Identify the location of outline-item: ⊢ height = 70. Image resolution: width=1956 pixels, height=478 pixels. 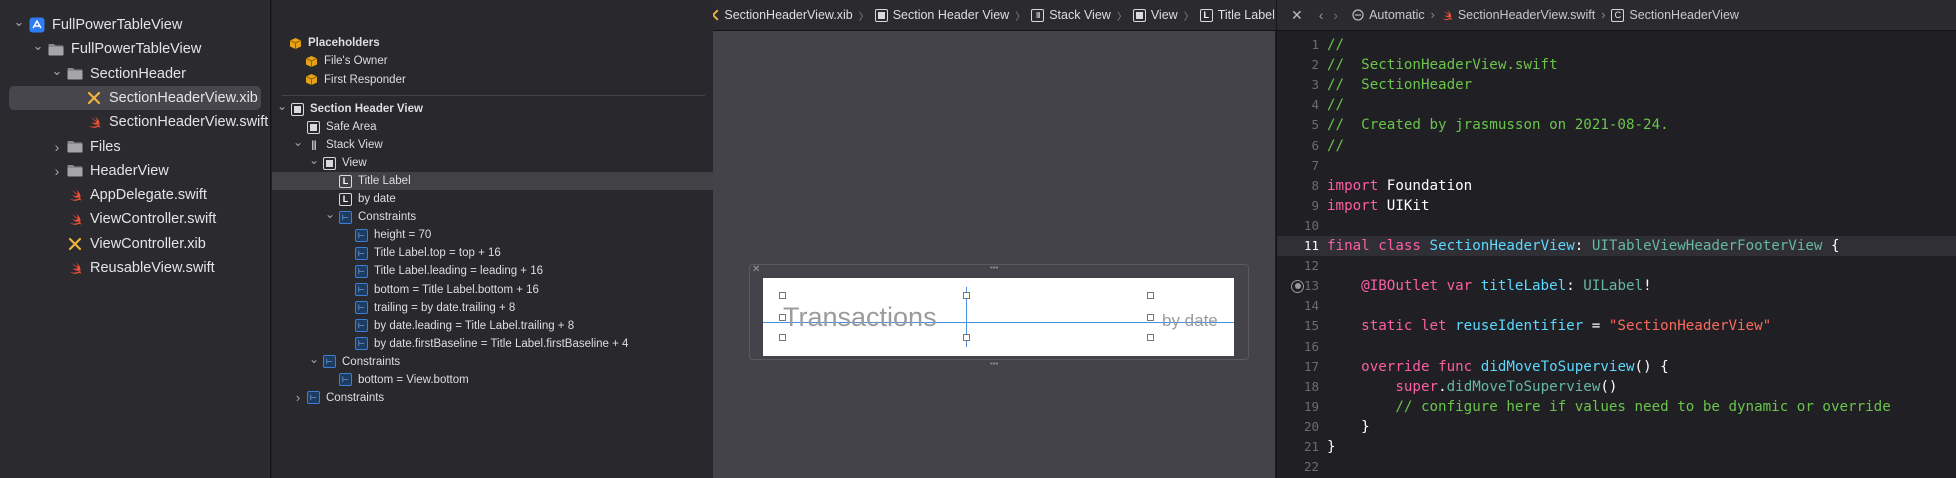
(351, 235).